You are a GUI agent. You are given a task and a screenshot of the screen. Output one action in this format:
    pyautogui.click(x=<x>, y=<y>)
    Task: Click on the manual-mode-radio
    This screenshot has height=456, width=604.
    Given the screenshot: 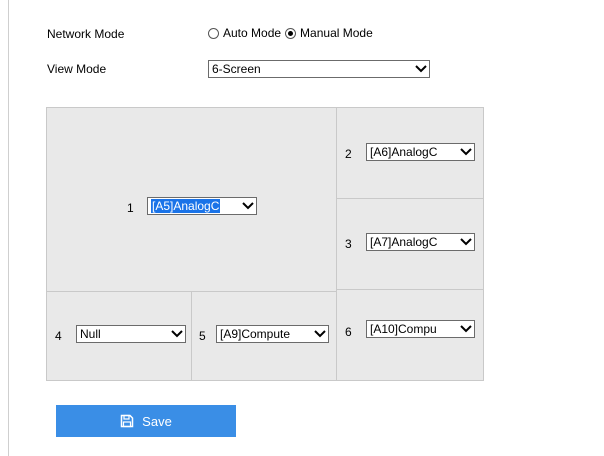 What is the action you would take?
    pyautogui.click(x=291, y=33)
    